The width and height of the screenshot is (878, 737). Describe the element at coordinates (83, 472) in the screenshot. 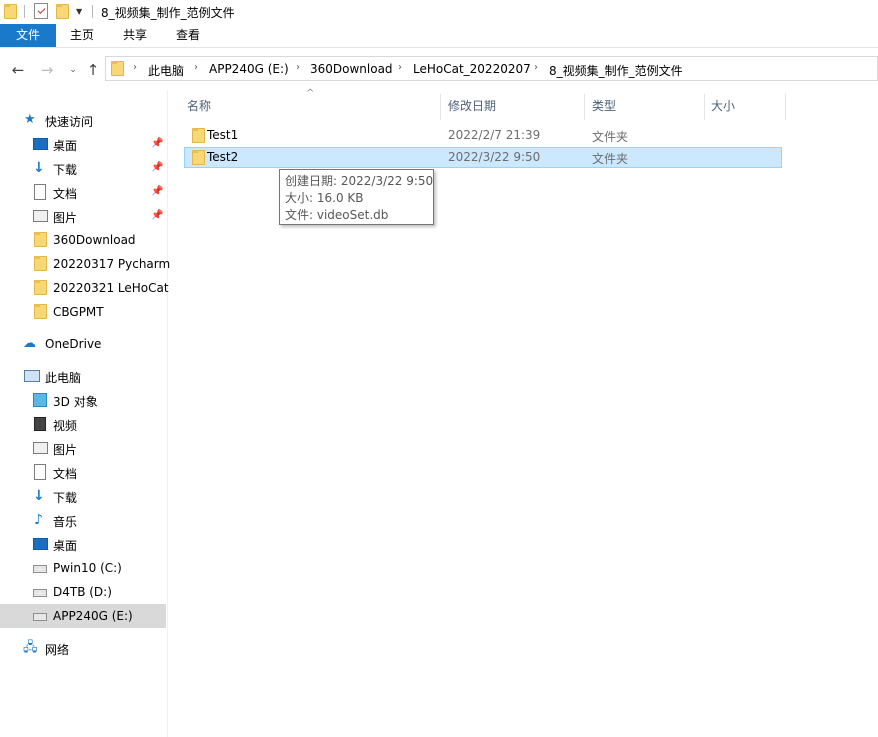

I see `sidebar-item-documents-pc: 文档` at that location.